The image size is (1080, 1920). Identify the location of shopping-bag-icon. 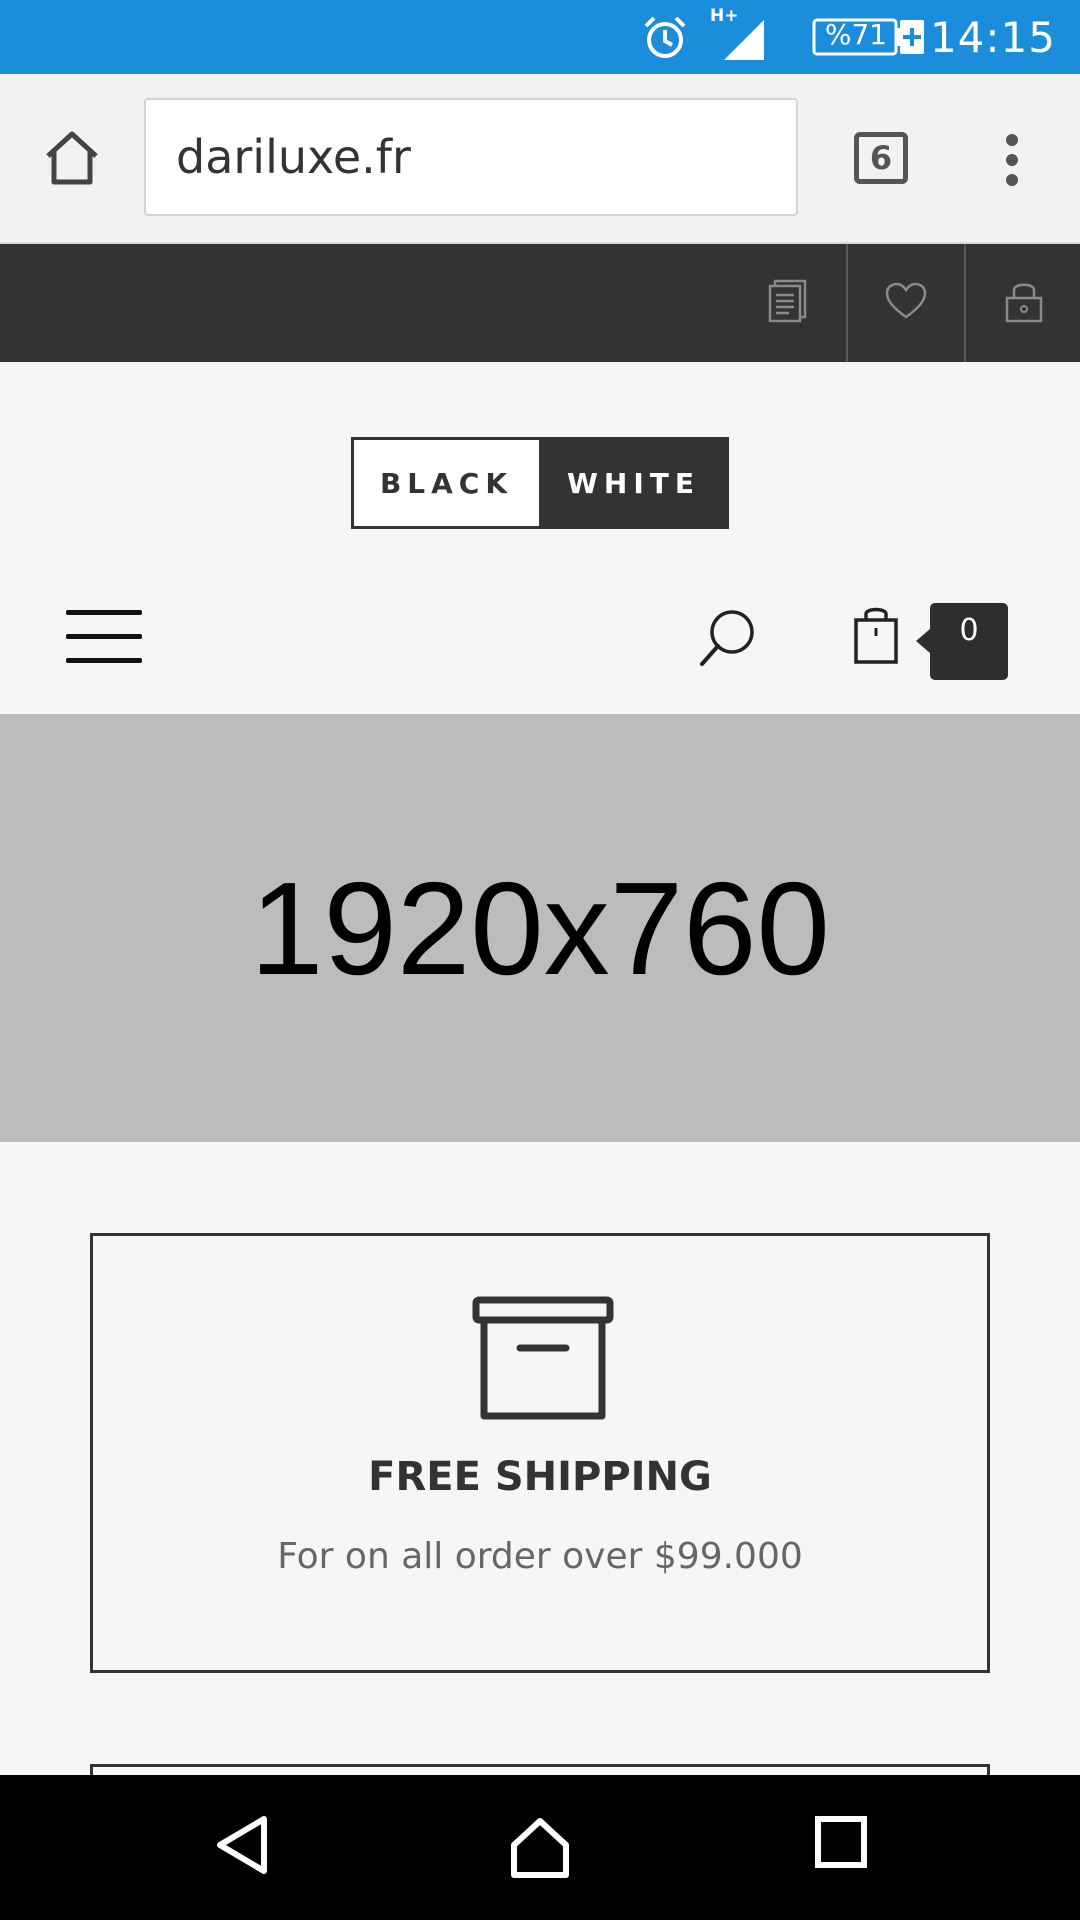
(876, 638).